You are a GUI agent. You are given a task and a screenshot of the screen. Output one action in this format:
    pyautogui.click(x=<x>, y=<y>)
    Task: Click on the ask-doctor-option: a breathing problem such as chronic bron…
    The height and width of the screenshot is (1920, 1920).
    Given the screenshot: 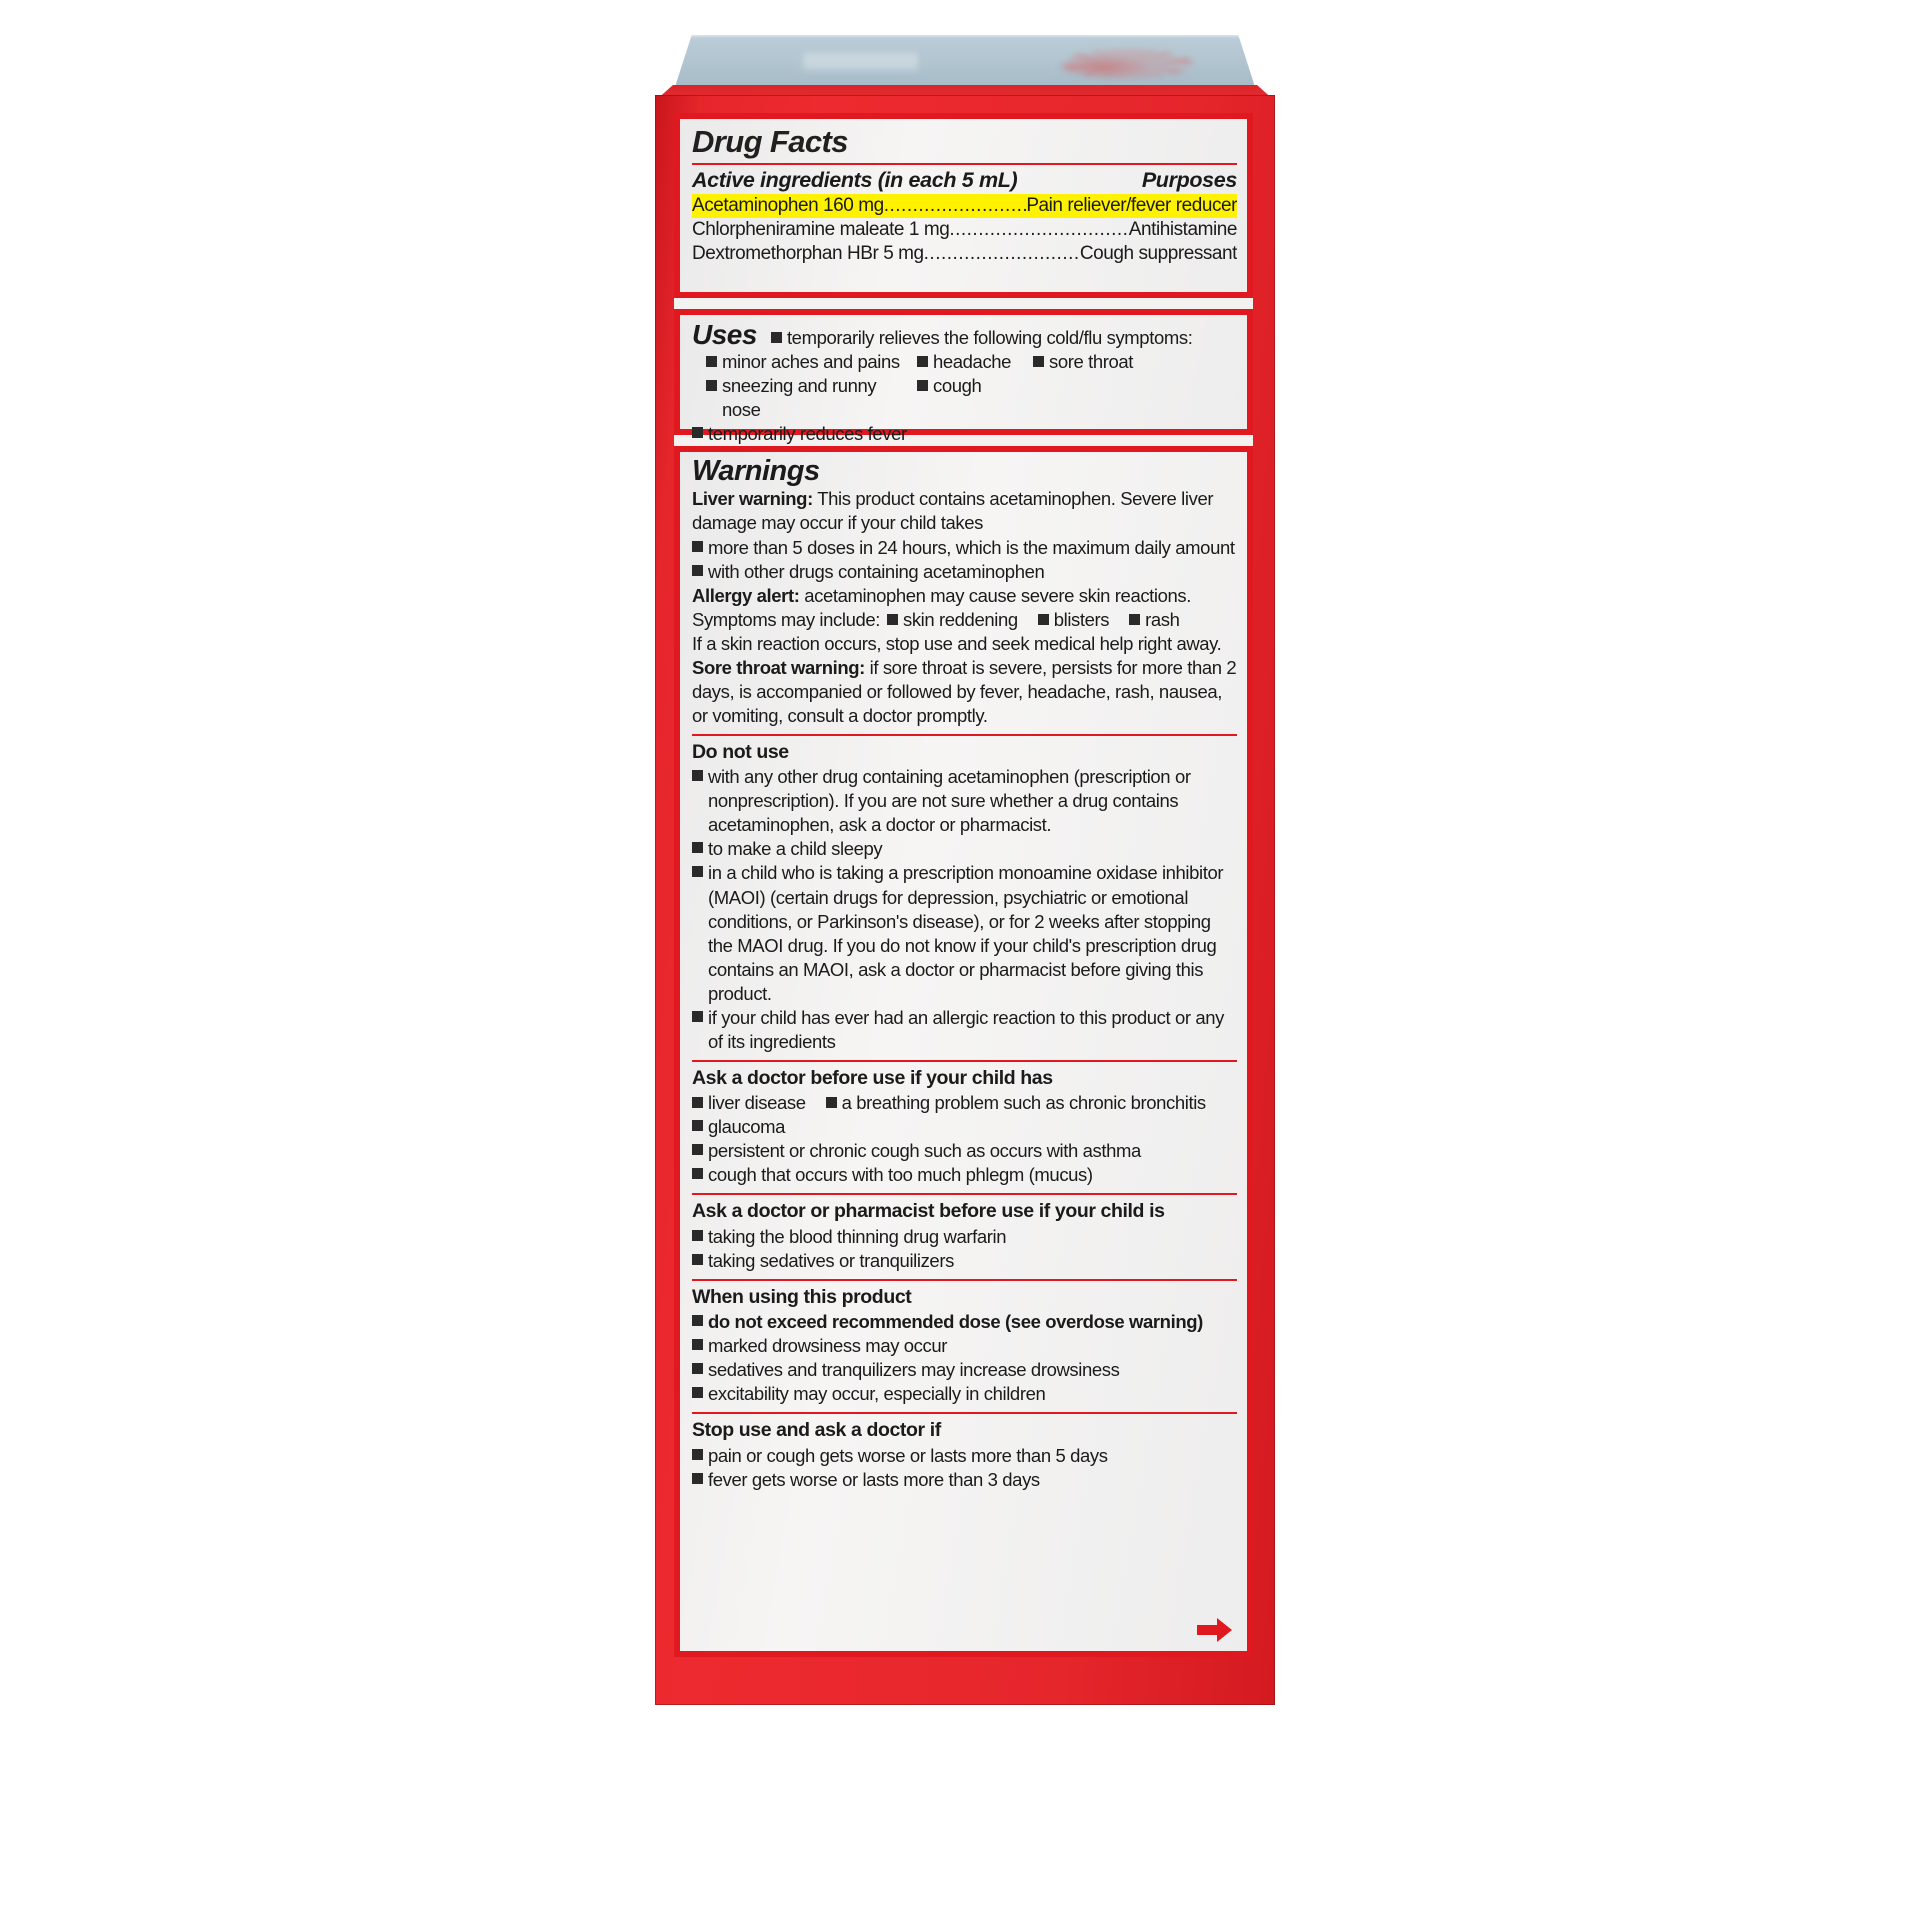 What is the action you would take?
    pyautogui.click(x=1016, y=1103)
    